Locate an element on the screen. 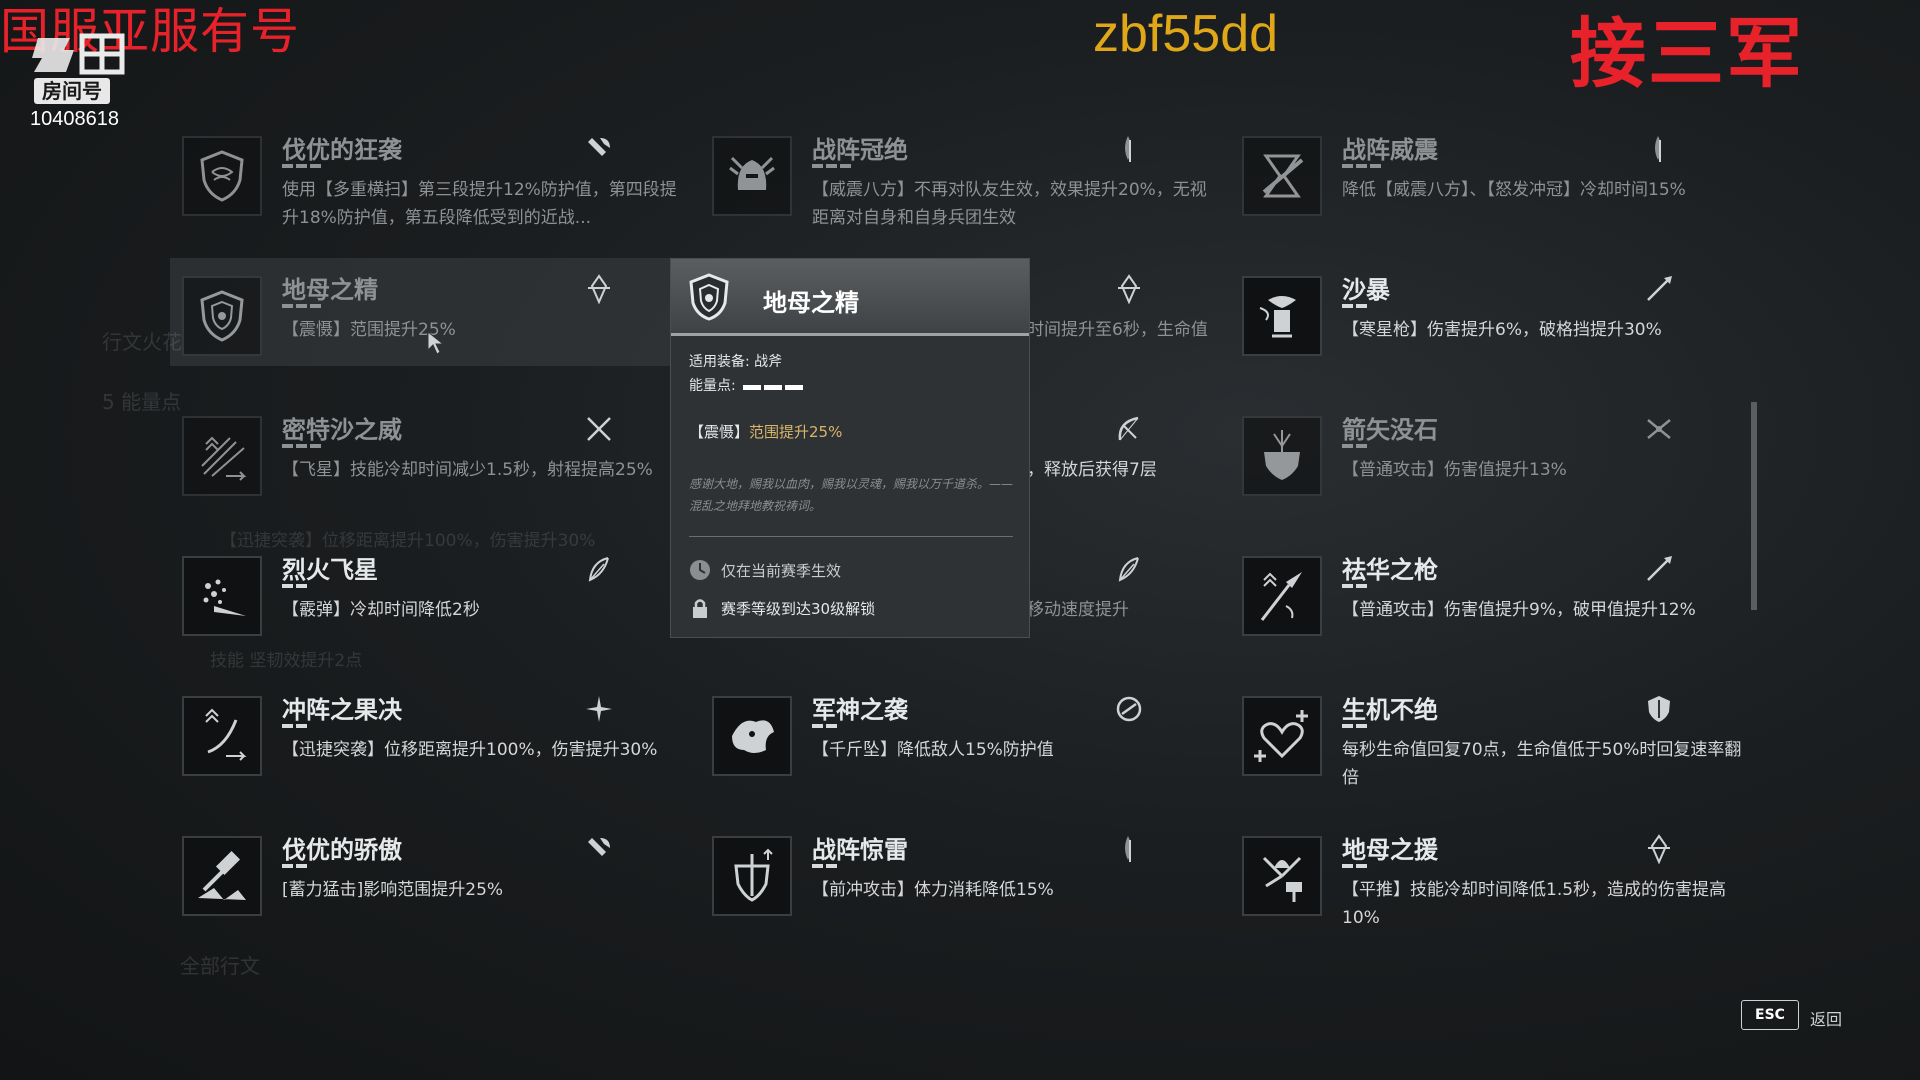  tooltip-season-row: 仅在当前赛季生效 is located at coordinates (765, 570).